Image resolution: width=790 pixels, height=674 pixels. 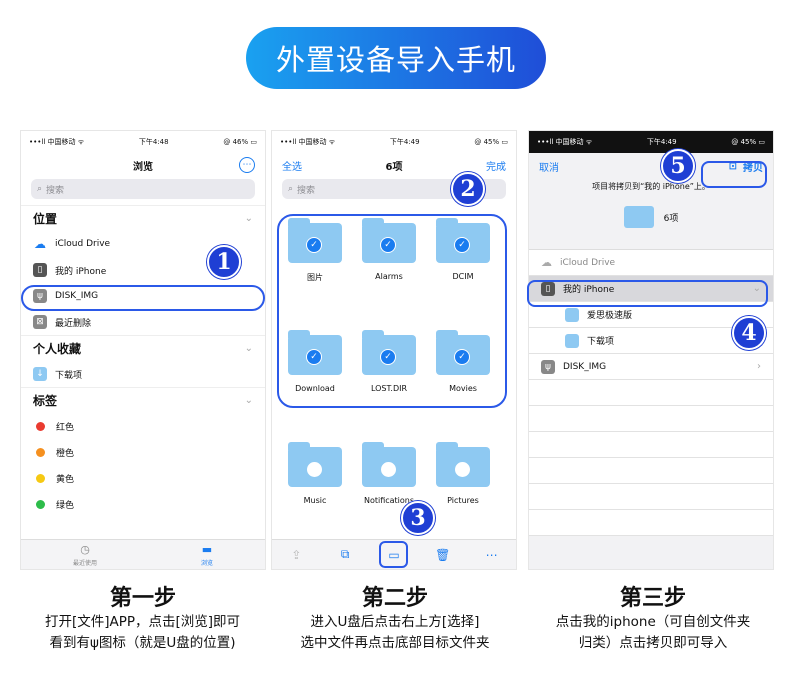 I want to click on highlight-my-iphone, so click(x=647, y=293).